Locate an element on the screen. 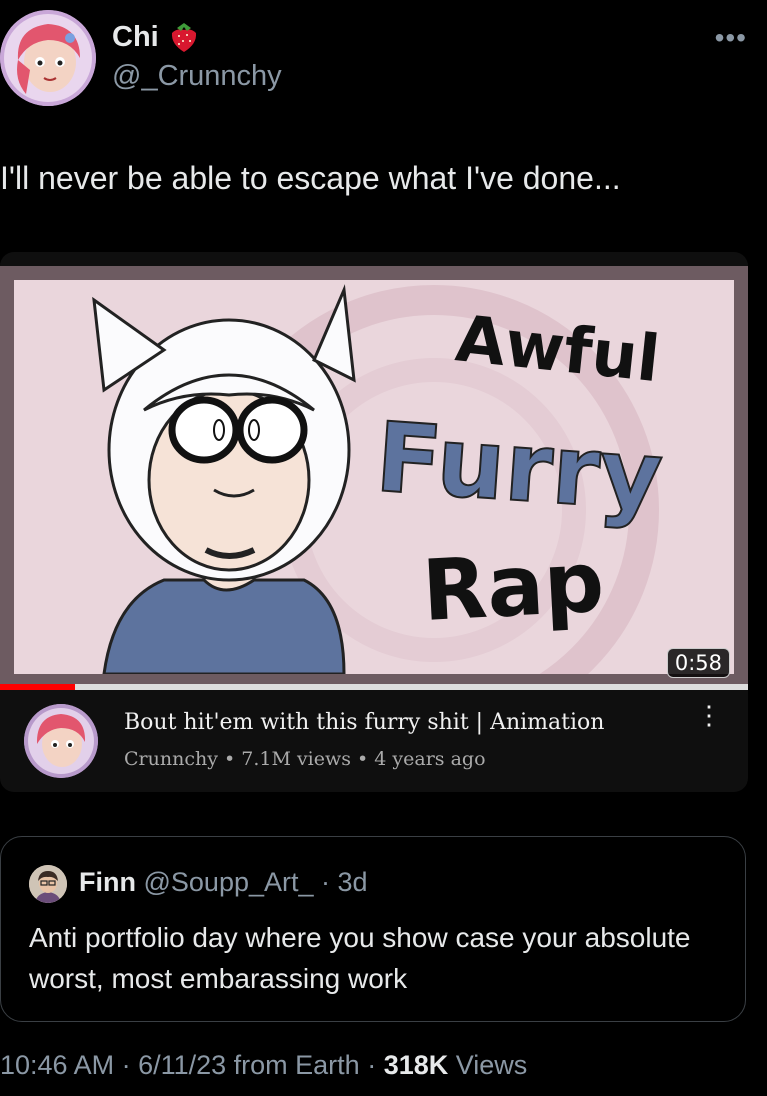  video-channel-info: Crunnchy • 7.1M views • 4 years ago is located at coordinates (305, 759).